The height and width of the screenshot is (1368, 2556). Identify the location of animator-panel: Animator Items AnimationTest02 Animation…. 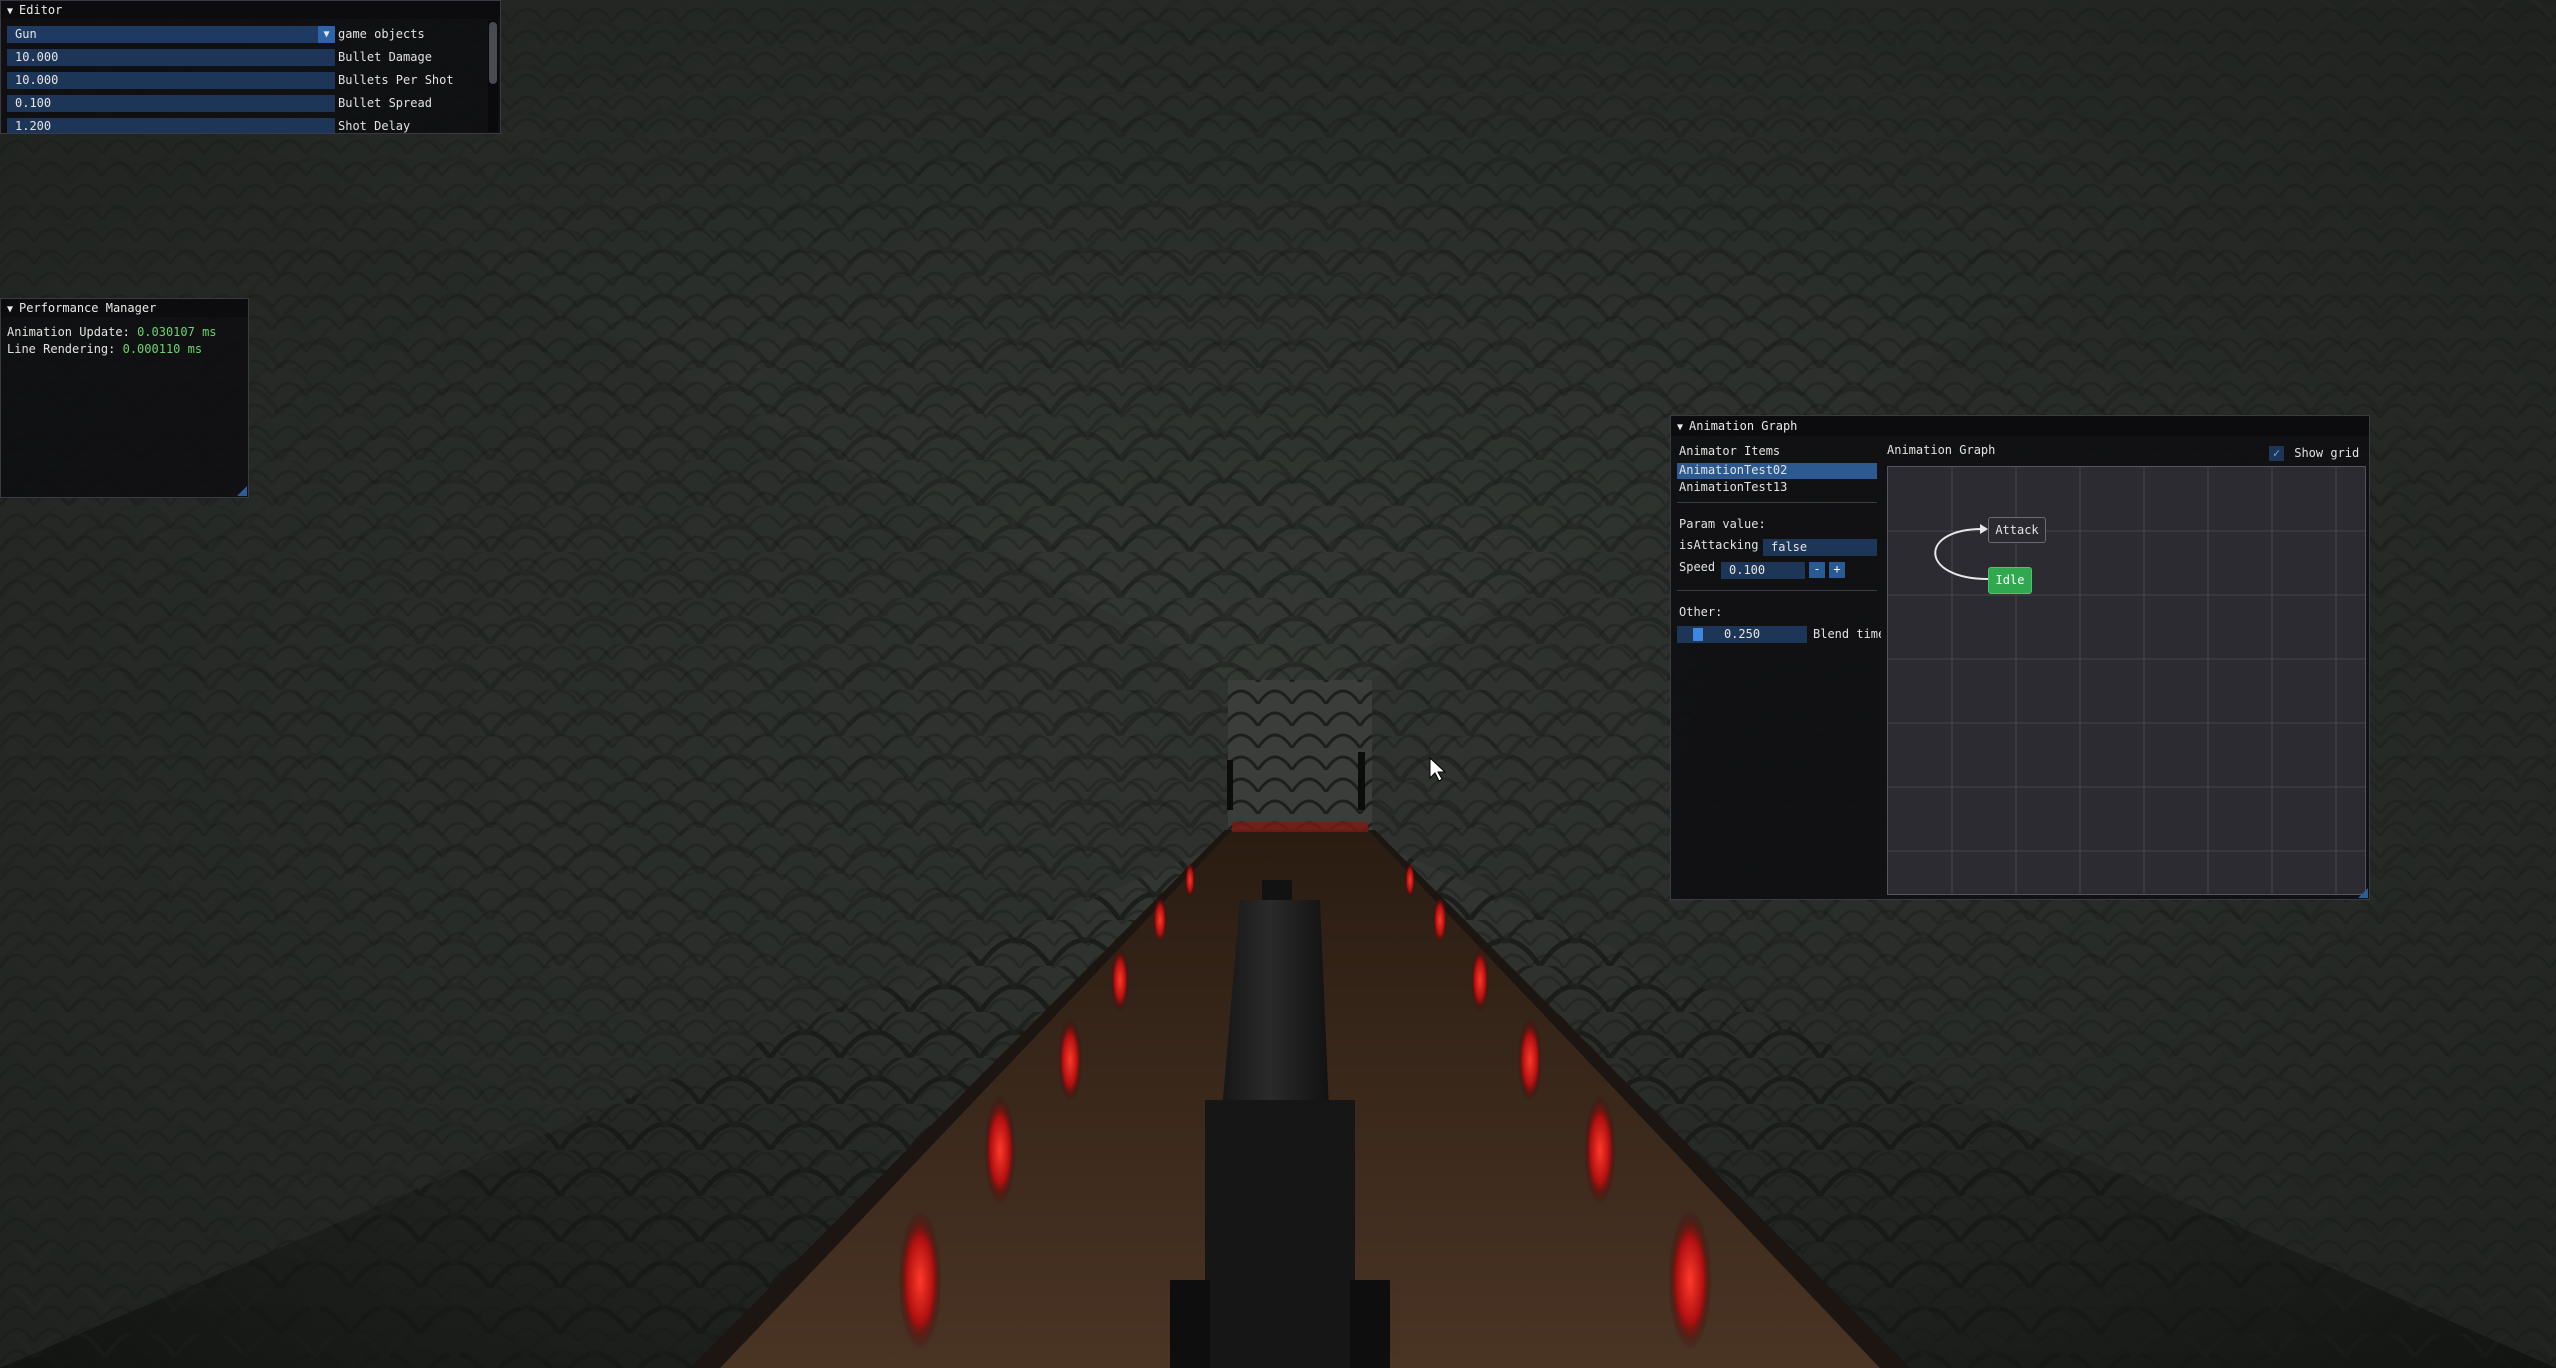
(1776, 668).